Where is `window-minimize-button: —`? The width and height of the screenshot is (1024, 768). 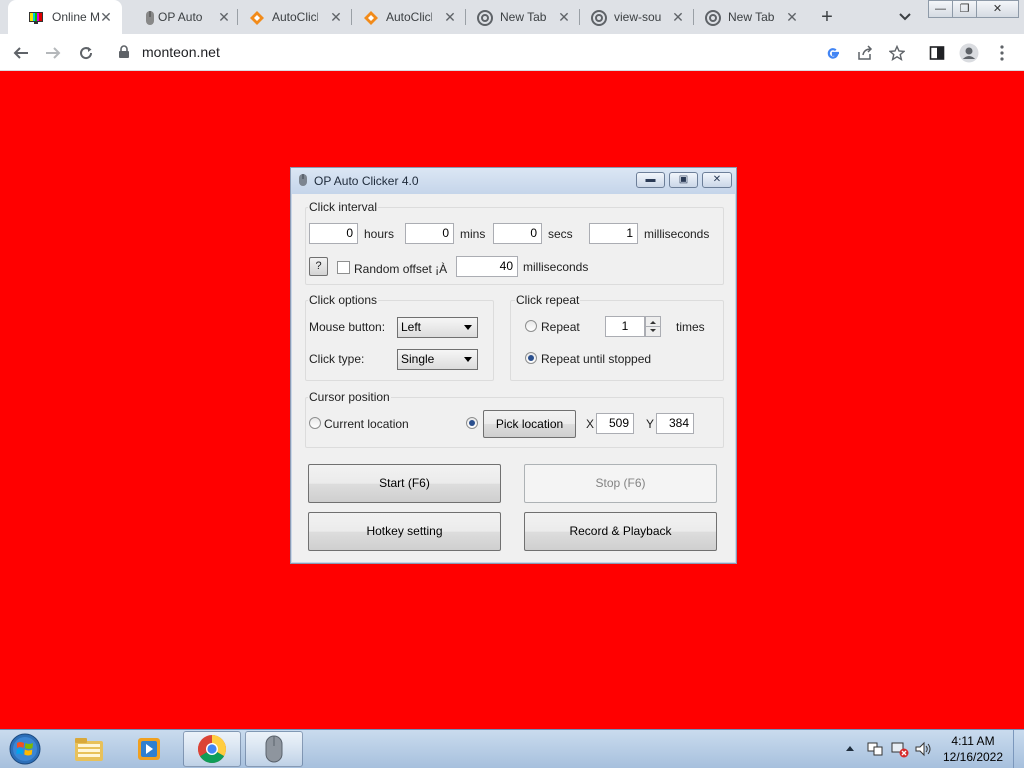 window-minimize-button: — is located at coordinates (940, 9).